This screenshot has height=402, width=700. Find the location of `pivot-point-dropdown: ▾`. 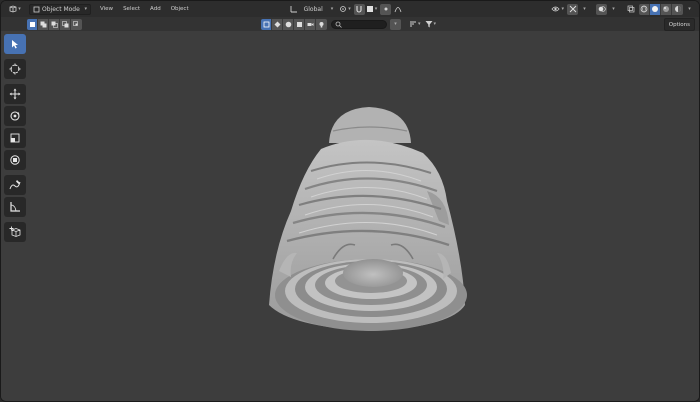

pivot-point-dropdown: ▾ is located at coordinates (345, 9).